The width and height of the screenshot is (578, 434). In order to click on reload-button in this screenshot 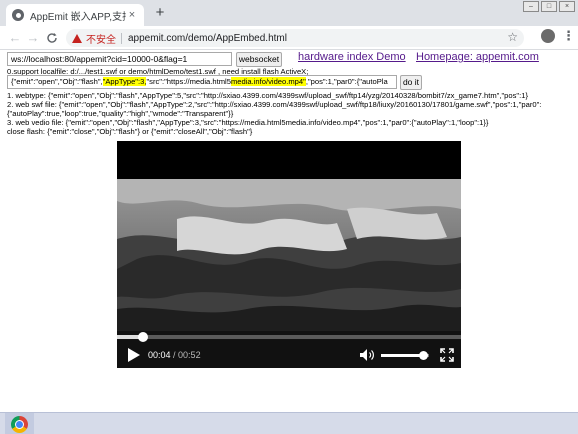, I will do `click(52, 38)`.